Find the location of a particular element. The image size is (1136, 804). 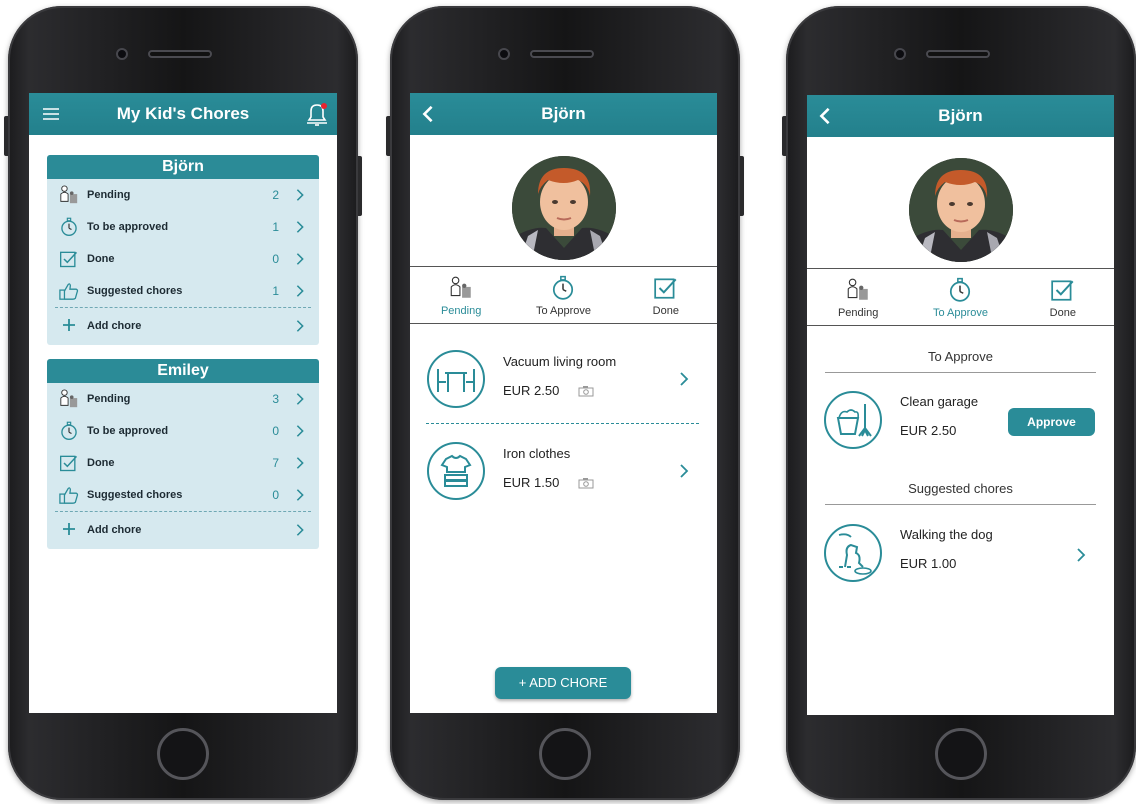

approve-button: Approve is located at coordinates (1051, 422).